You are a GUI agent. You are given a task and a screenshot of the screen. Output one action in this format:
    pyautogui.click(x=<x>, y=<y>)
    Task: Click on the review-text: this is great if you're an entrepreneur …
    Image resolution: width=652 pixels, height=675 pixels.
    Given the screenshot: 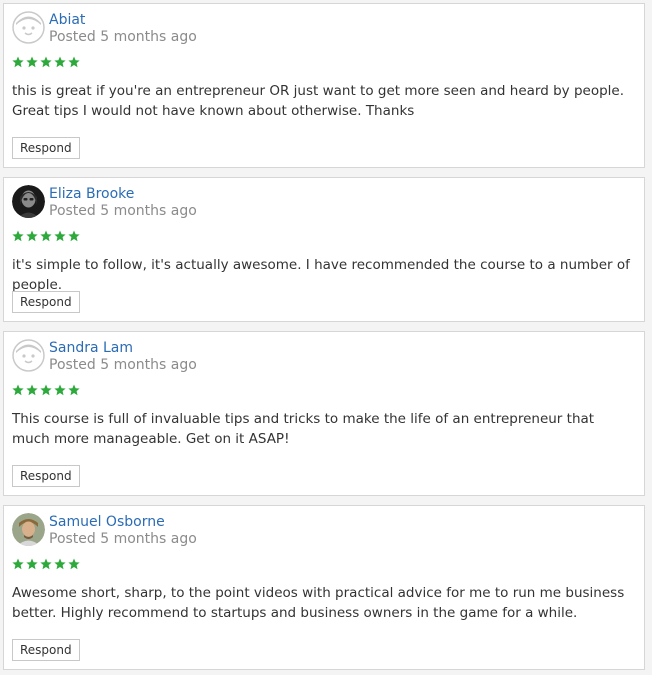 What is the action you would take?
    pyautogui.click(x=318, y=101)
    